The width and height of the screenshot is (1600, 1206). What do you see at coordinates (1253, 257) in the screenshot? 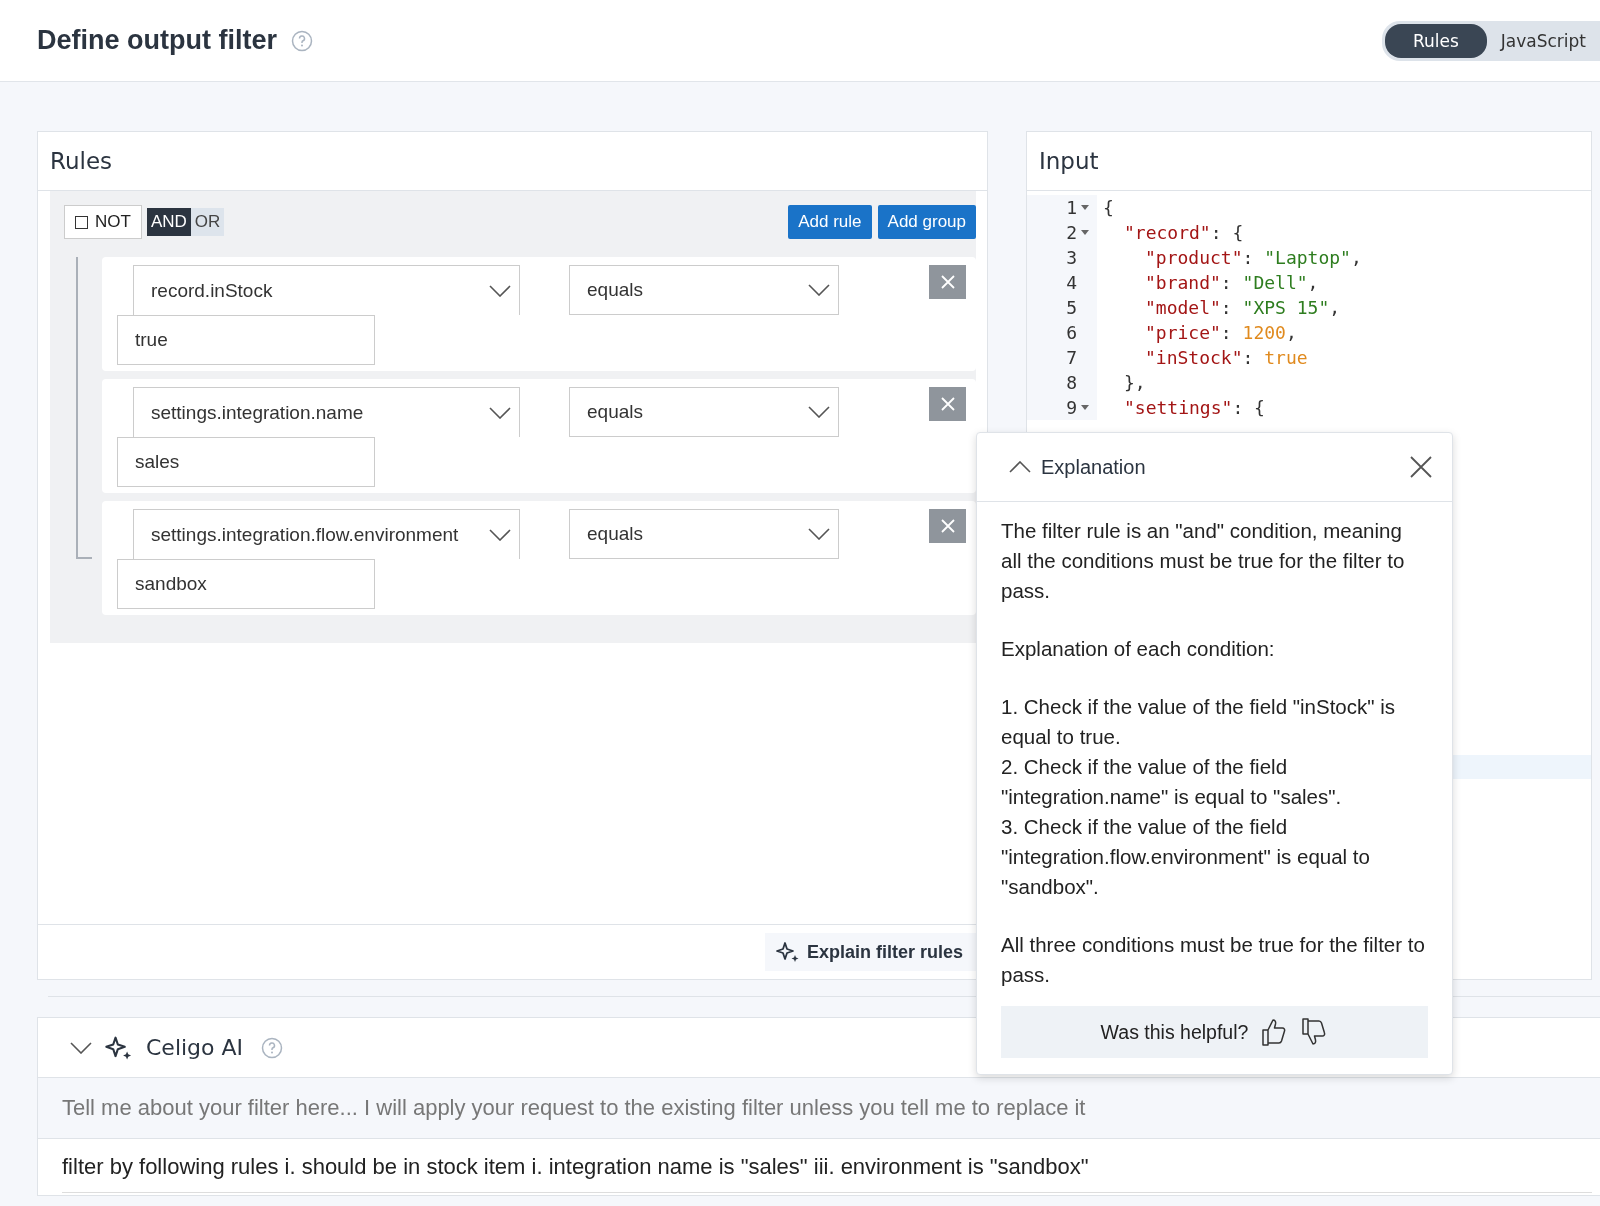
I see `code-text: "product": "Laptop",` at bounding box center [1253, 257].